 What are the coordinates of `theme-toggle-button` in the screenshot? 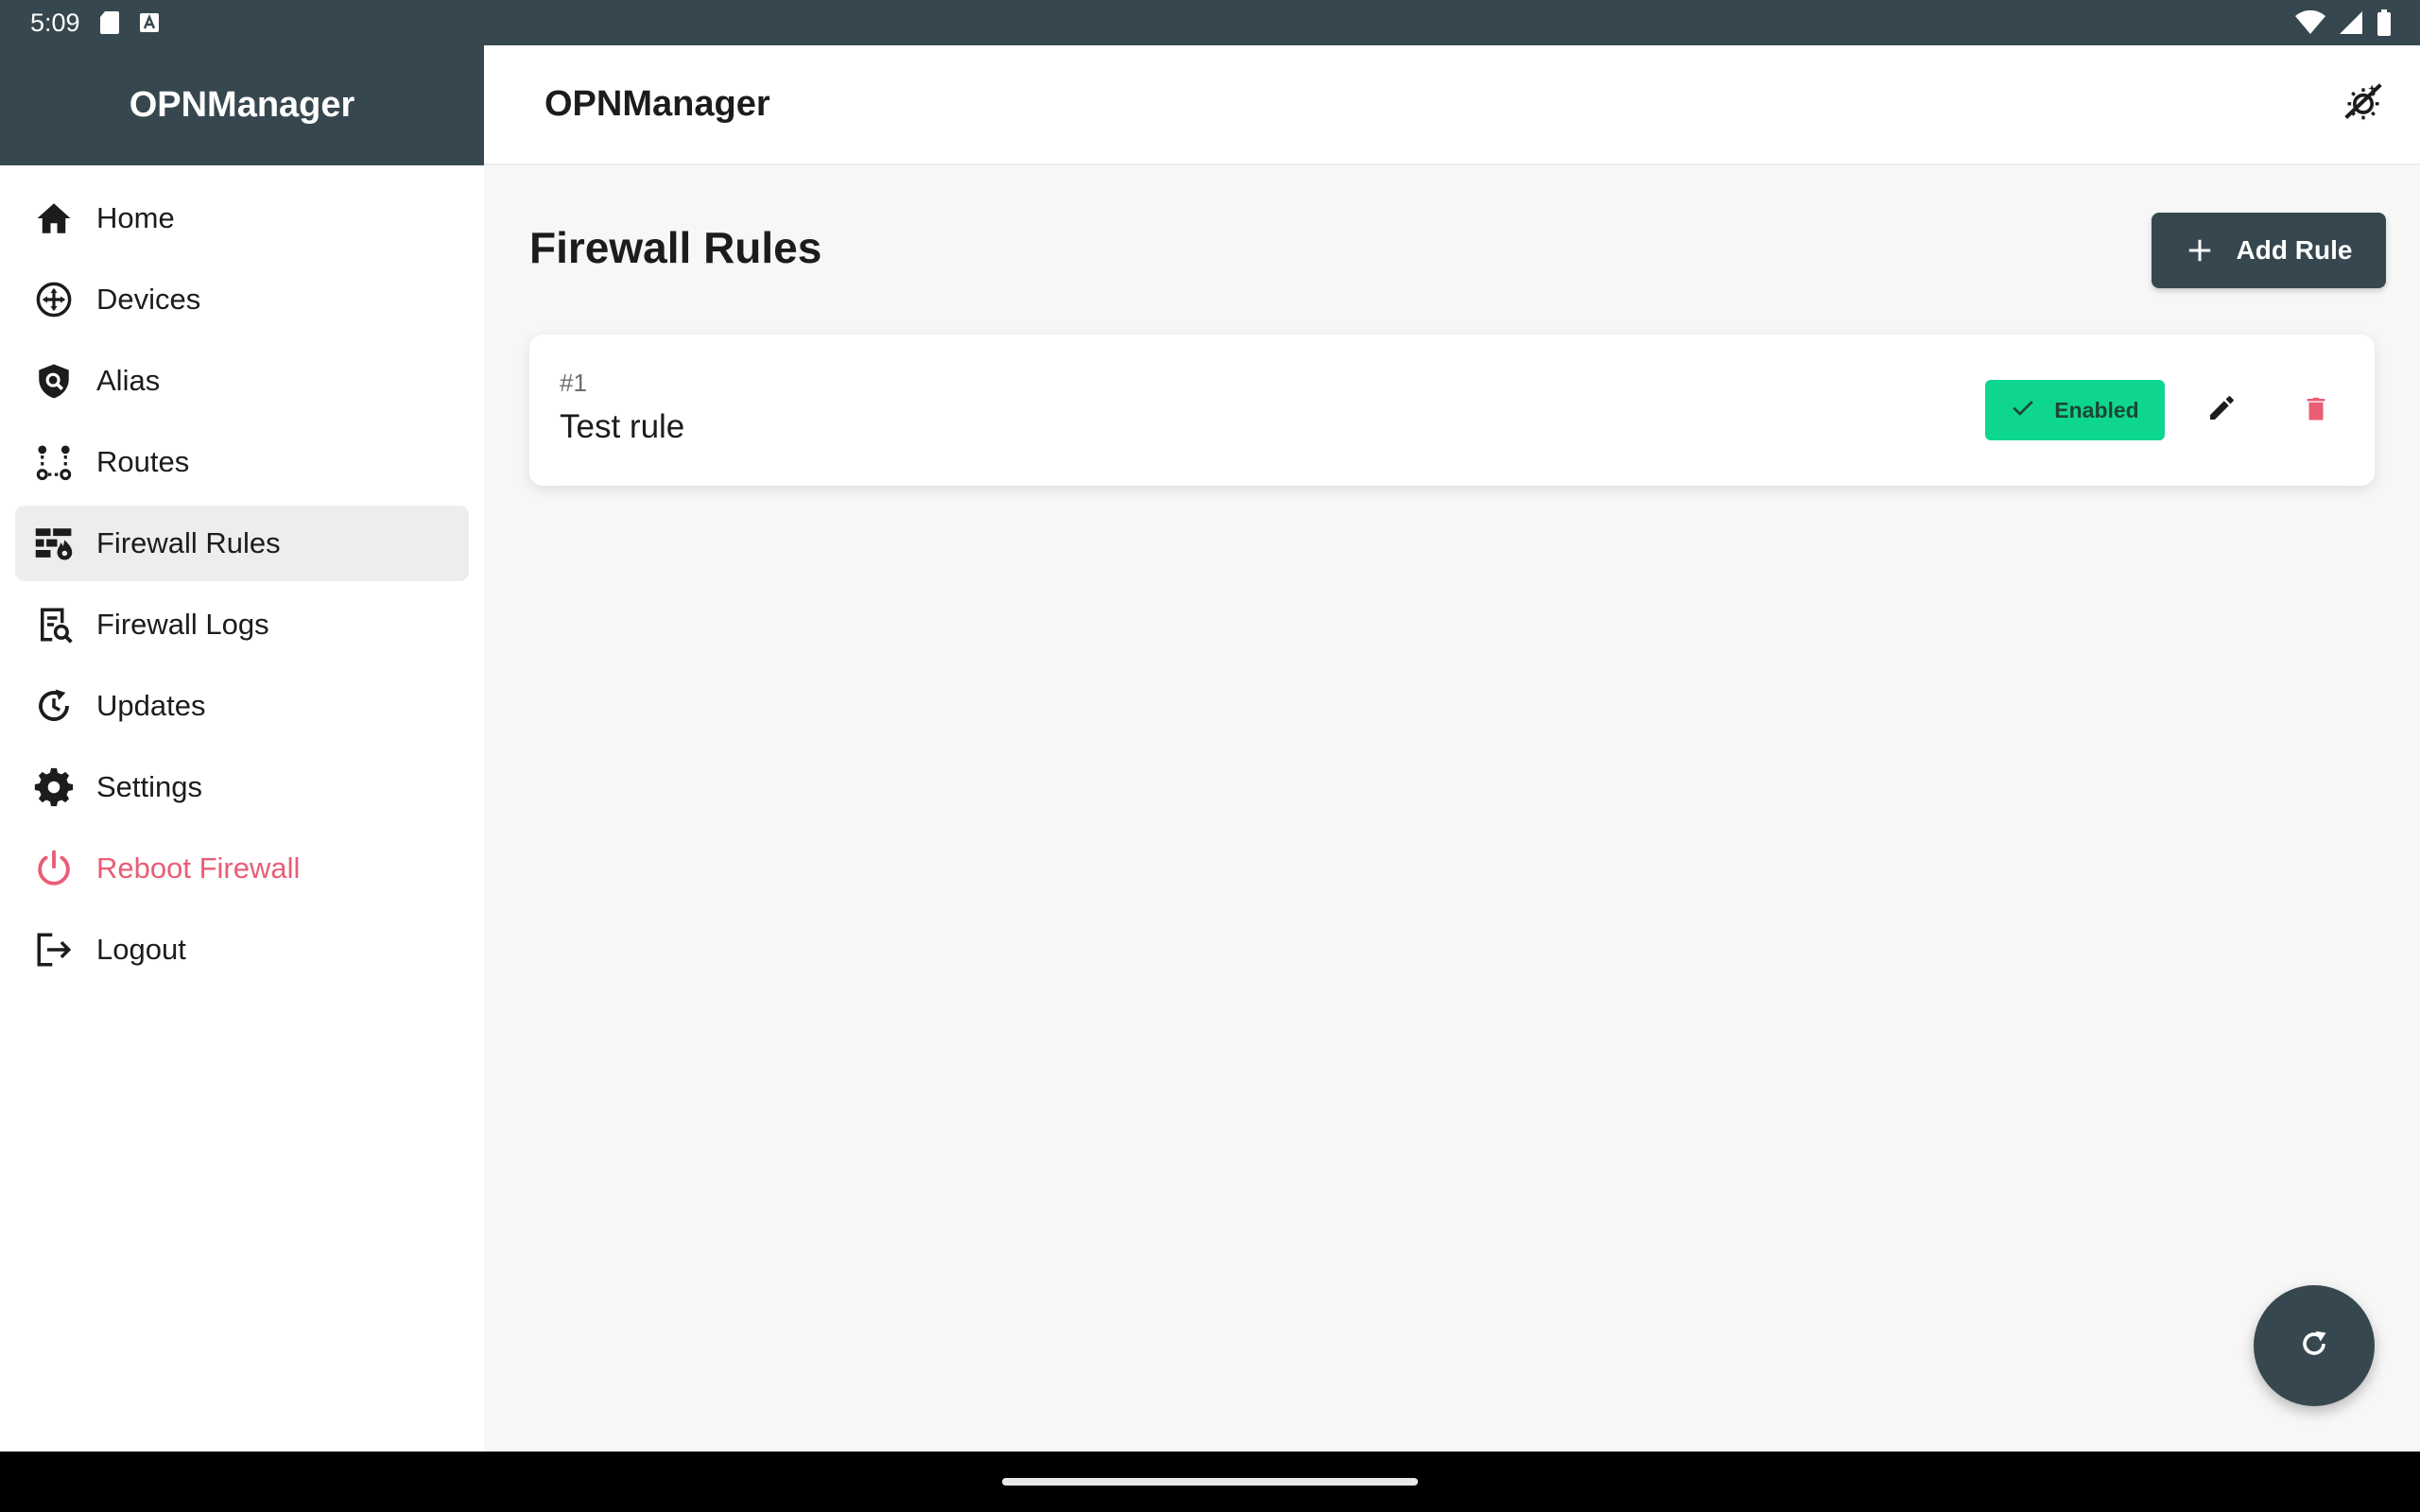 It's located at (2363, 104).